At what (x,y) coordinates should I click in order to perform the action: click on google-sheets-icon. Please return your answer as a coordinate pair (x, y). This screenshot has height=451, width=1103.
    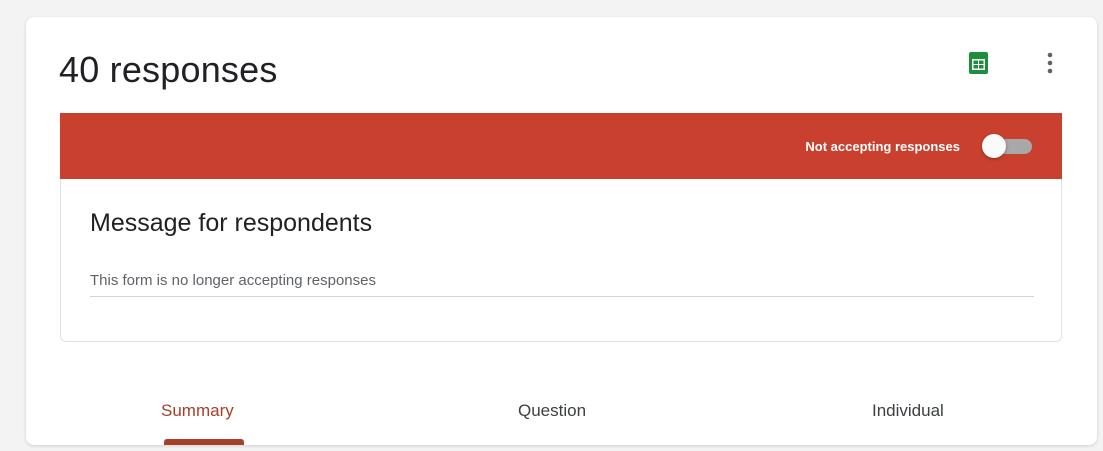
    Looking at the image, I should click on (978, 63).